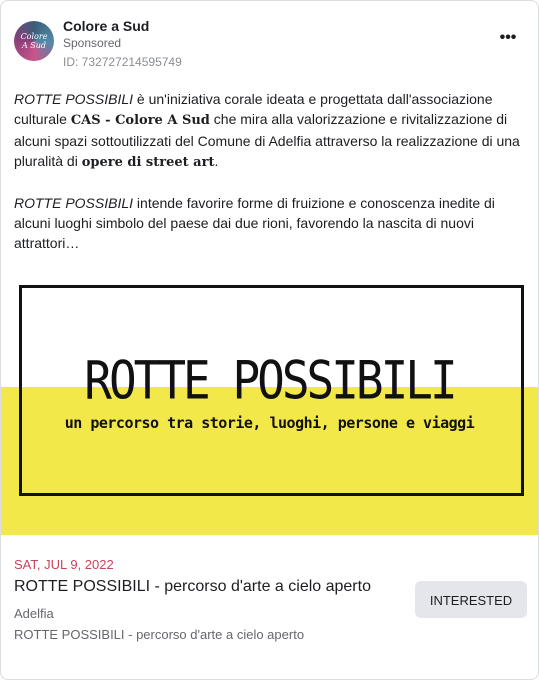 Image resolution: width=539 pixels, height=686 pixels. What do you see at coordinates (106, 26) in the screenshot?
I see `advertiser-name: Colore a Sud` at bounding box center [106, 26].